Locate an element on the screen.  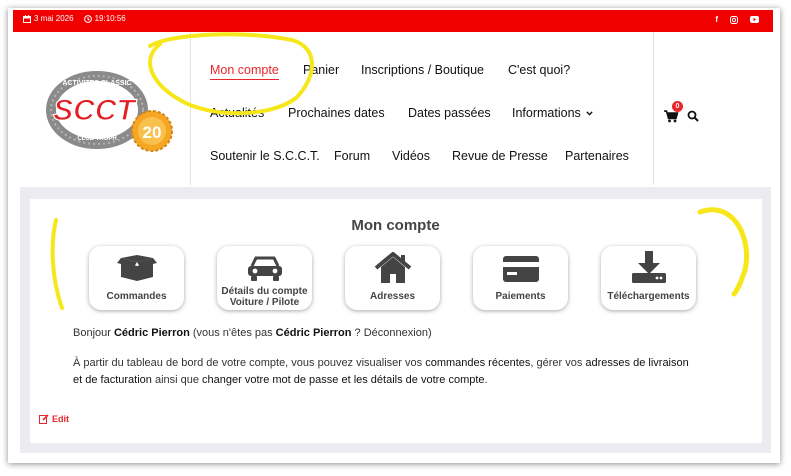
nav-informations: Informations is located at coordinates (552, 113).